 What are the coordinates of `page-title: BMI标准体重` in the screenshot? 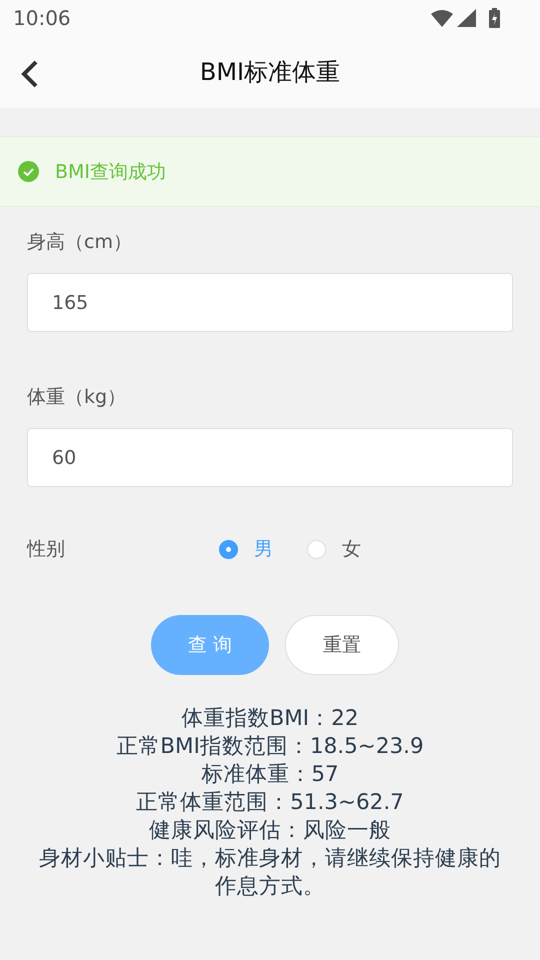 It's located at (270, 72).